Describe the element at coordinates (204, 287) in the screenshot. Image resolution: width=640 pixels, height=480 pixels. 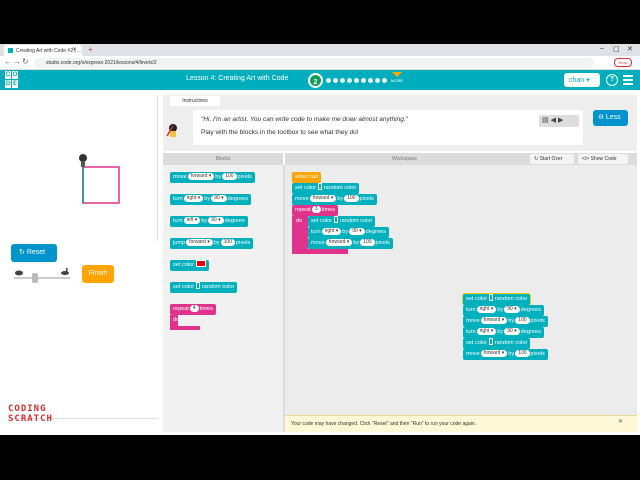
I see `toolbox-set-random-color-block: set color random color` at that location.